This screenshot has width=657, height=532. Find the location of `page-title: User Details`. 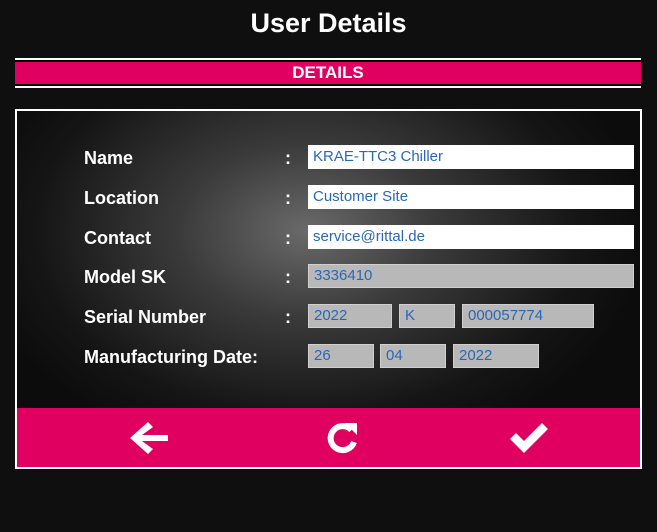

page-title: User Details is located at coordinates (328, 23).